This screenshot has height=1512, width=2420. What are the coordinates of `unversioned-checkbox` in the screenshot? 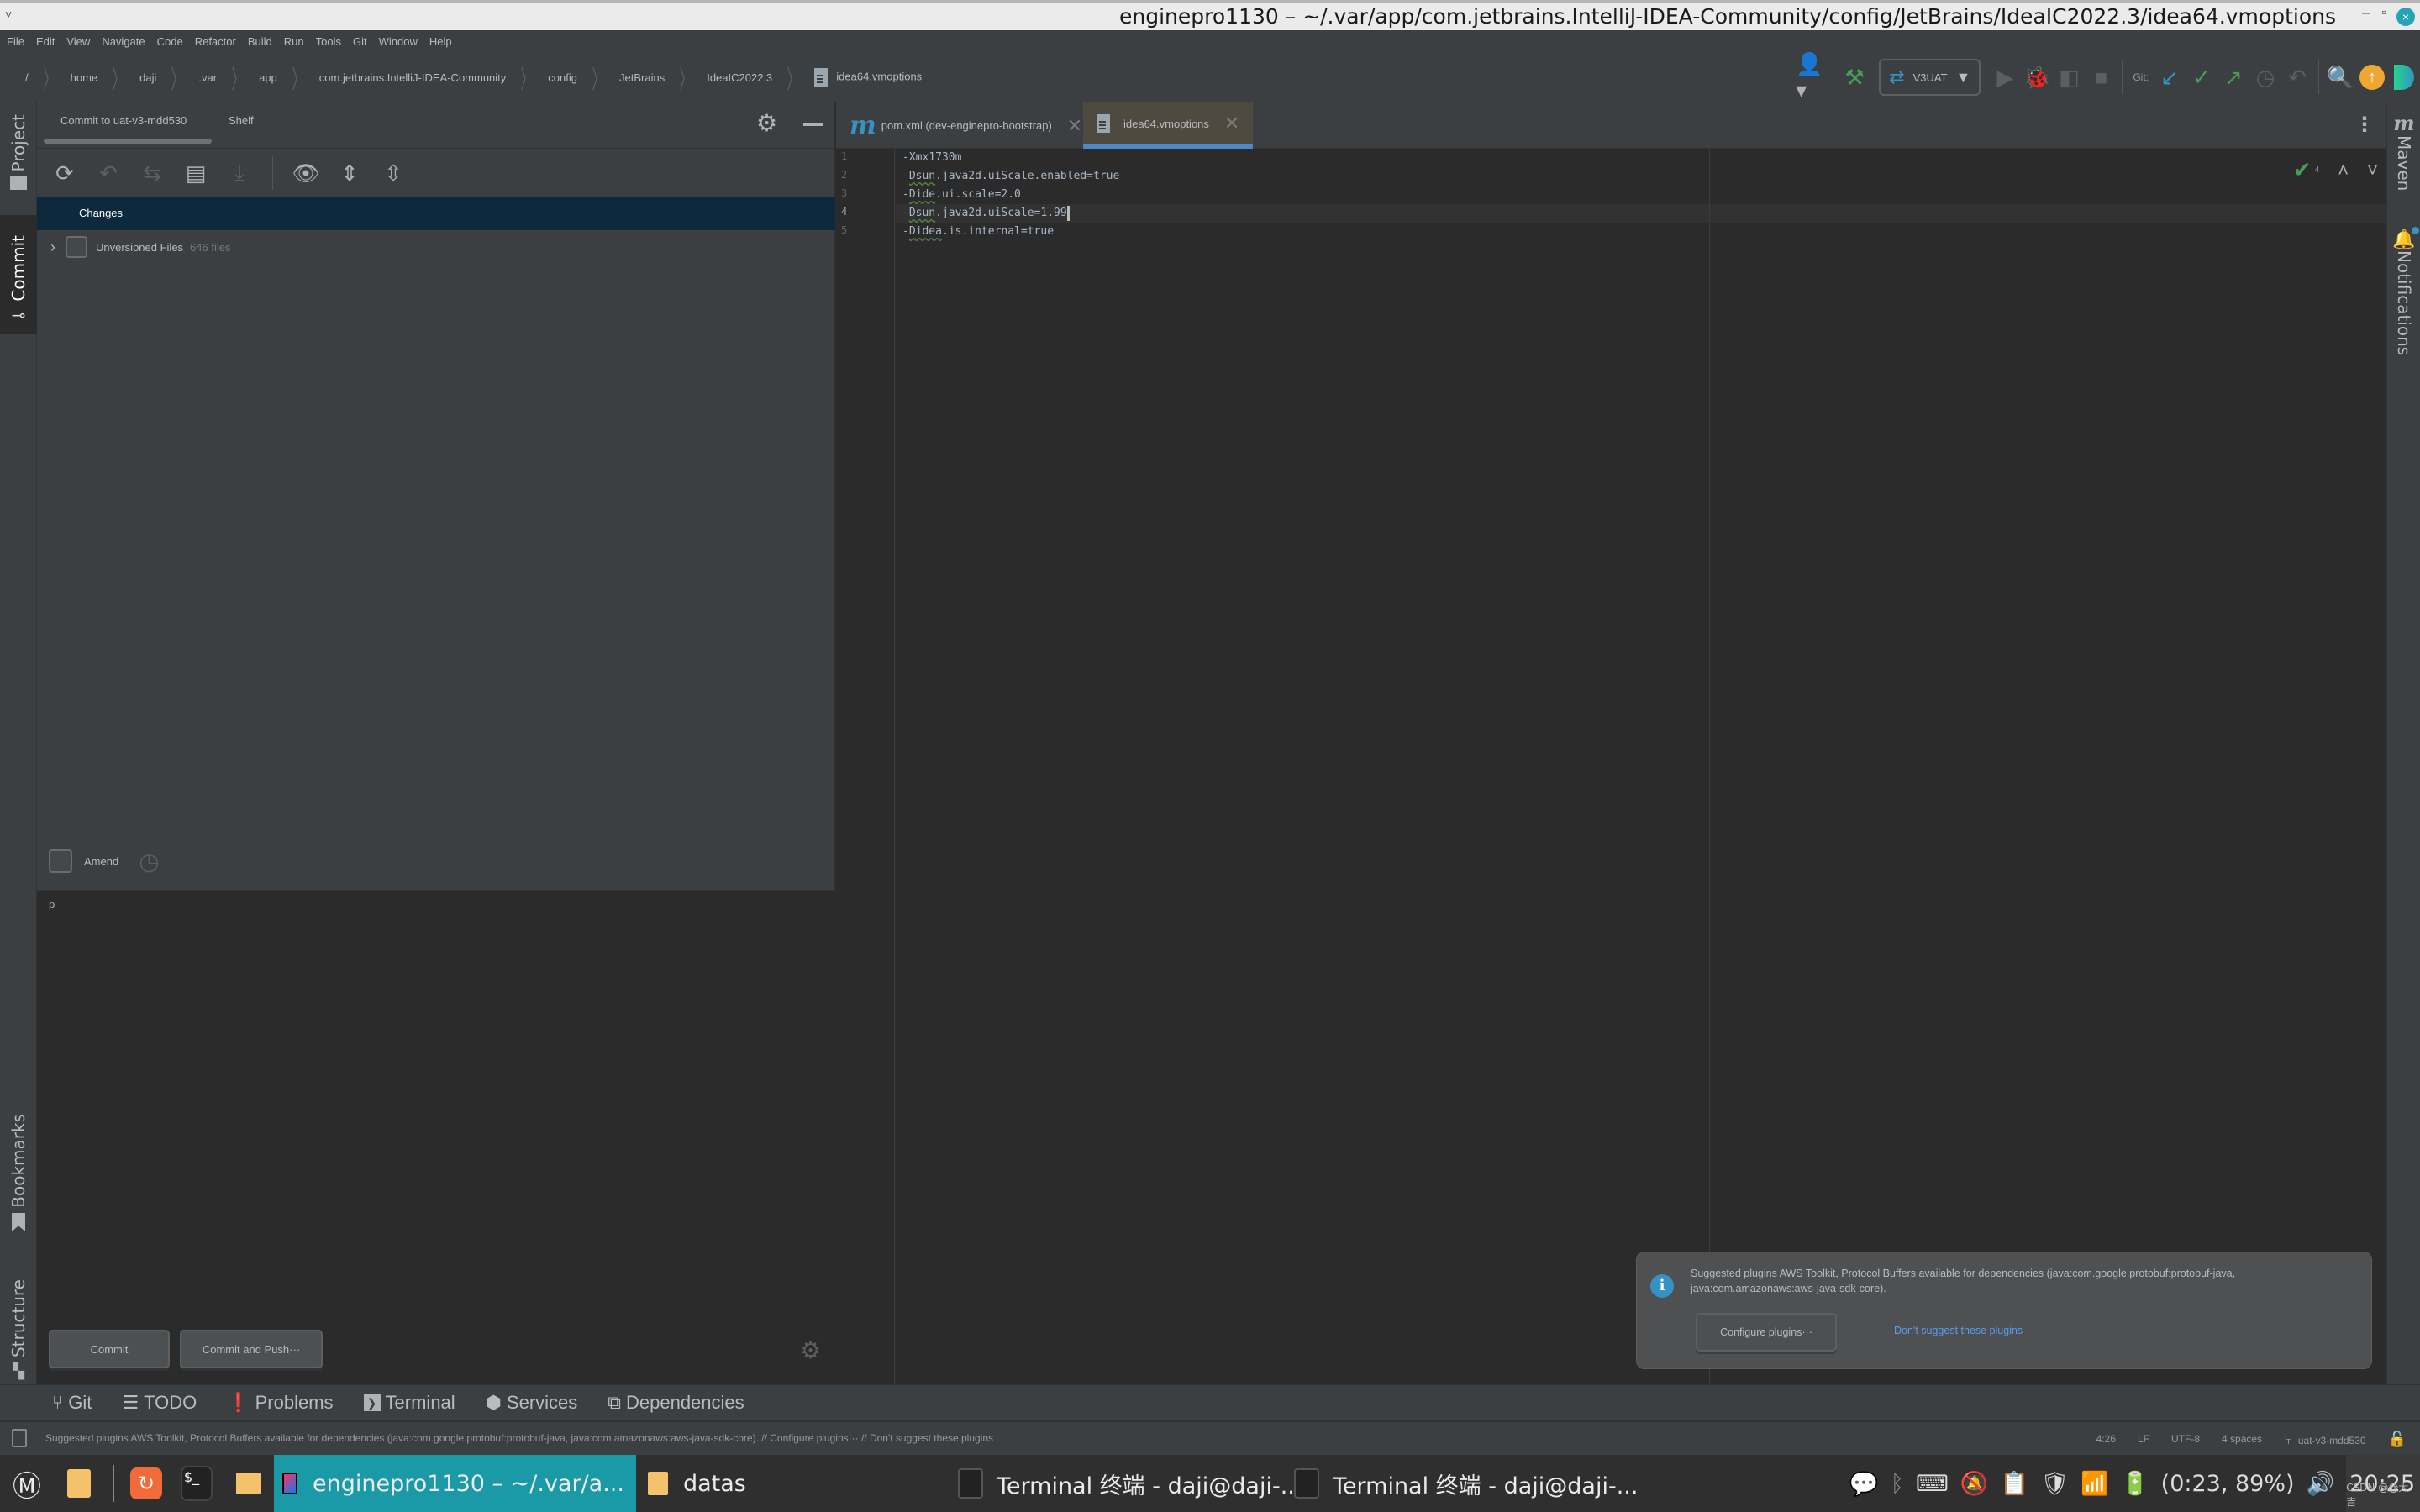 It's located at (77, 247).